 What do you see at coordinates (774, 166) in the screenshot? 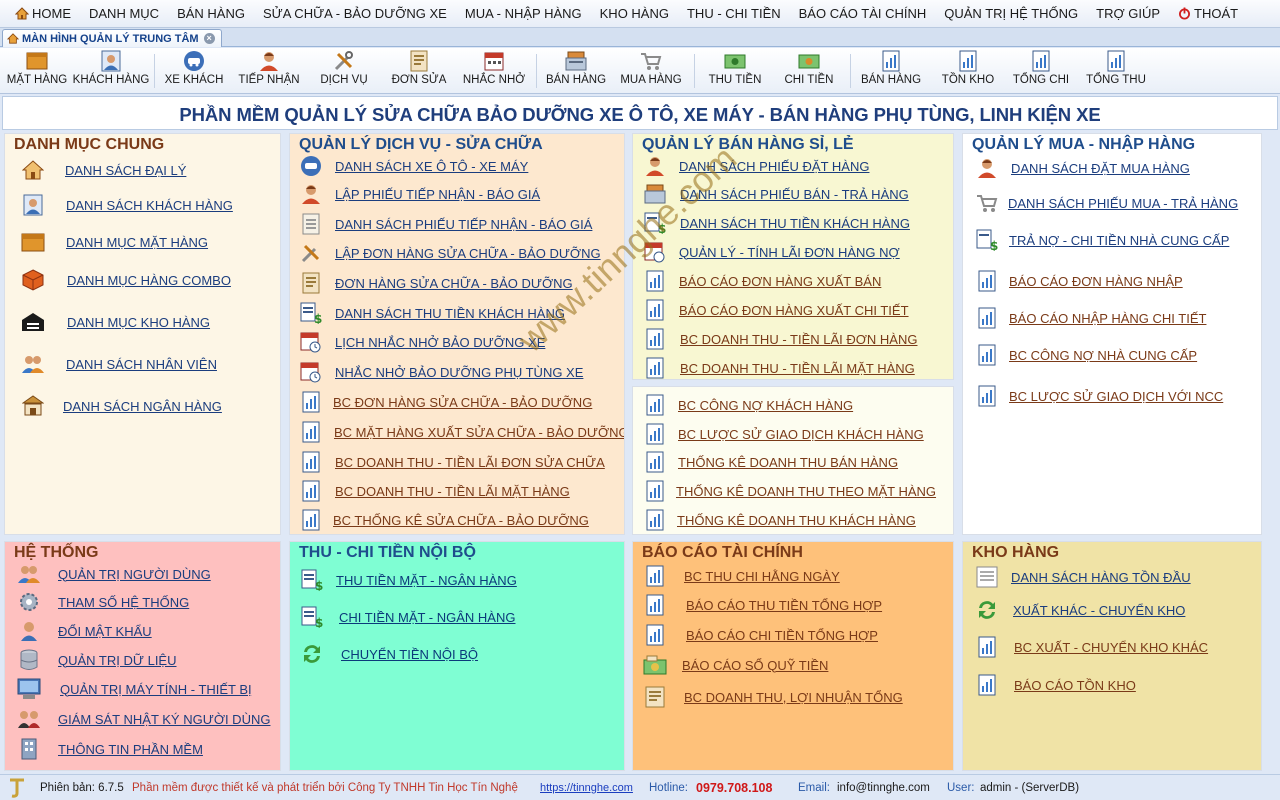
I see `list-item-label: DANH SÁCH PHIẾU ĐẶT HÀNG` at bounding box center [774, 166].